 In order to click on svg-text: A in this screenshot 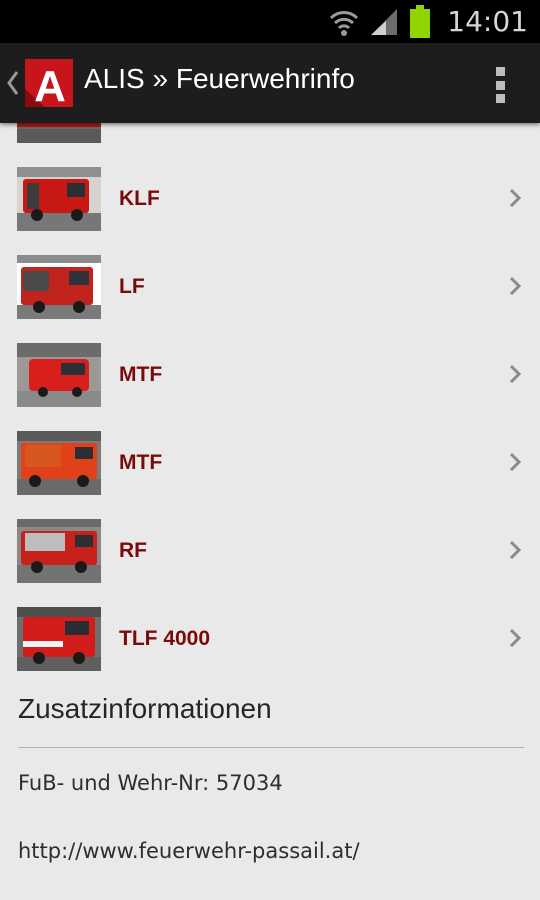, I will do `click(50, 84)`.